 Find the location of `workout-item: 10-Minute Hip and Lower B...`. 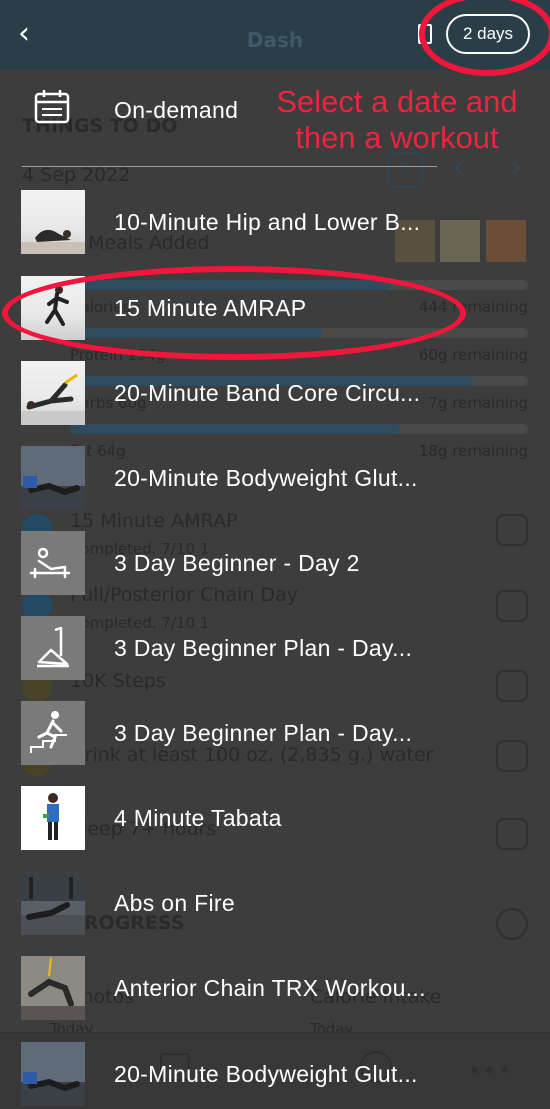

workout-item: 10-Minute Hip and Lower B... is located at coordinates (275, 222).